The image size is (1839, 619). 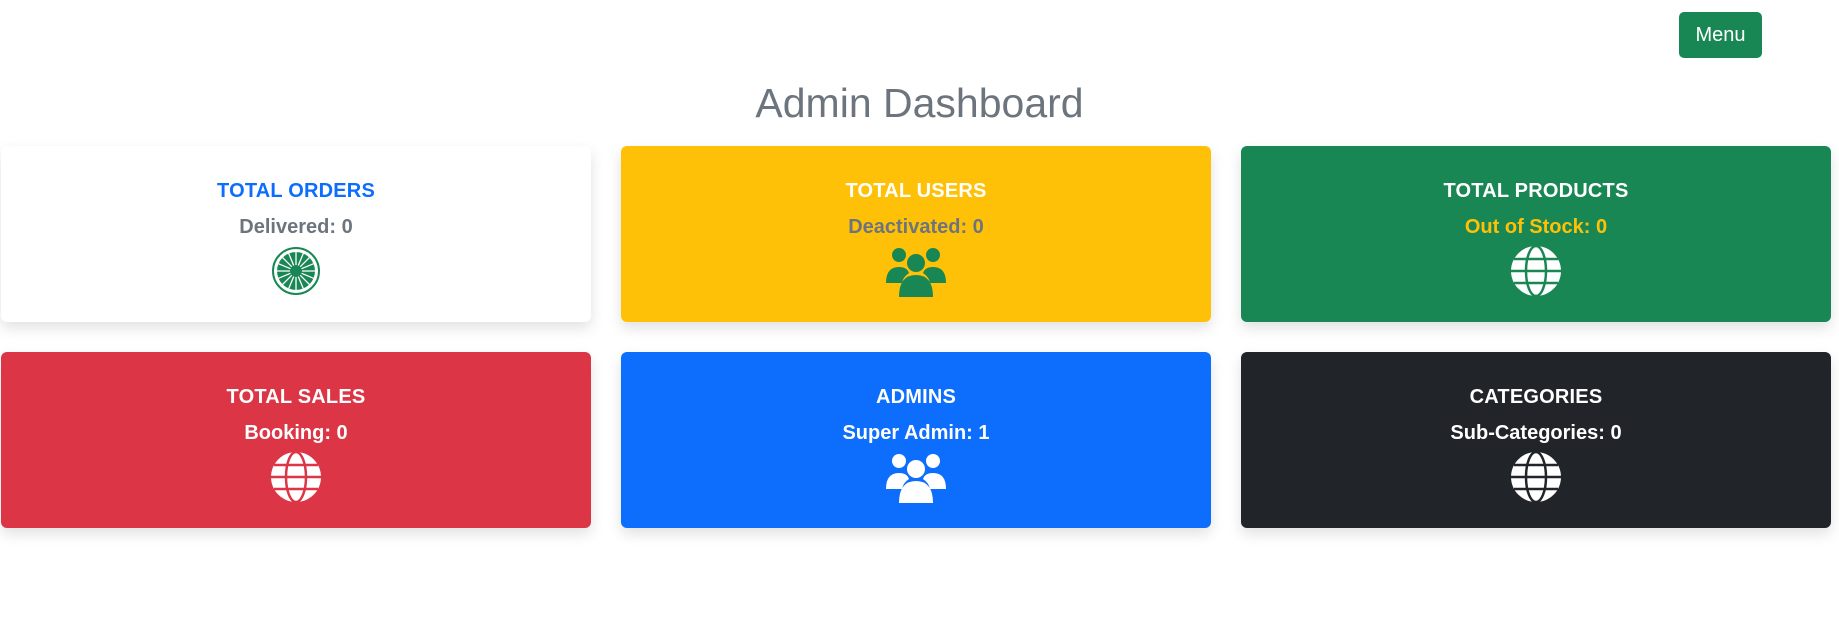 What do you see at coordinates (1536, 397) in the screenshot?
I see `card-title: CATEGORIES` at bounding box center [1536, 397].